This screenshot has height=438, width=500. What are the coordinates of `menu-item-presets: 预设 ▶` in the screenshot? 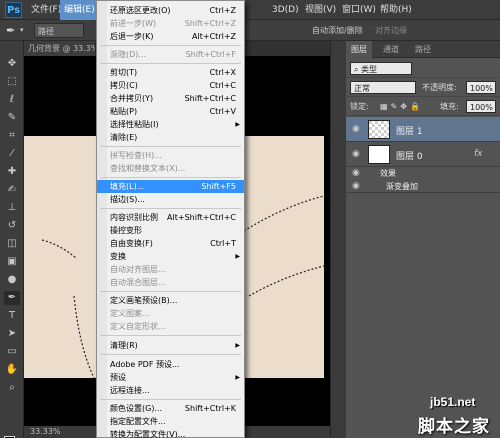 It's located at (170, 377).